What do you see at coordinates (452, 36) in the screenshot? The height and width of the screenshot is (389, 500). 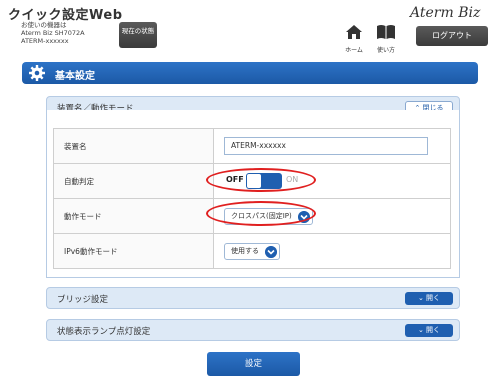 I see `logout-button: ログアウト` at bounding box center [452, 36].